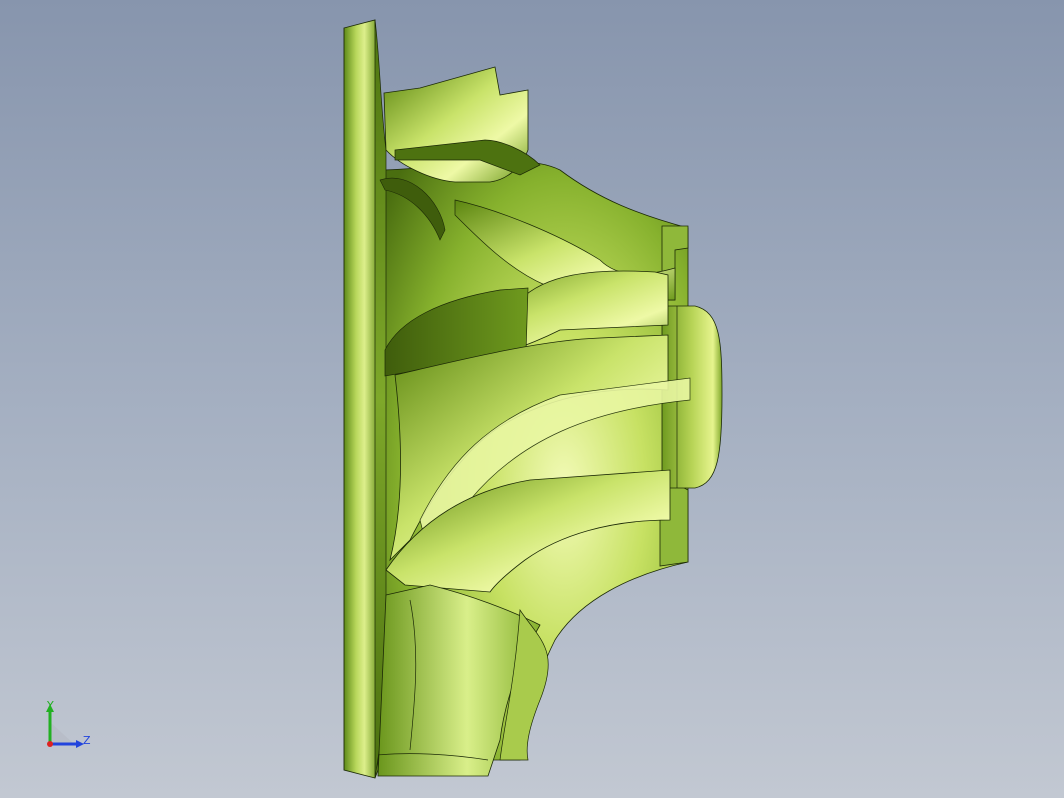  I want to click on coordinate-triad: Y Z, so click(68, 726).